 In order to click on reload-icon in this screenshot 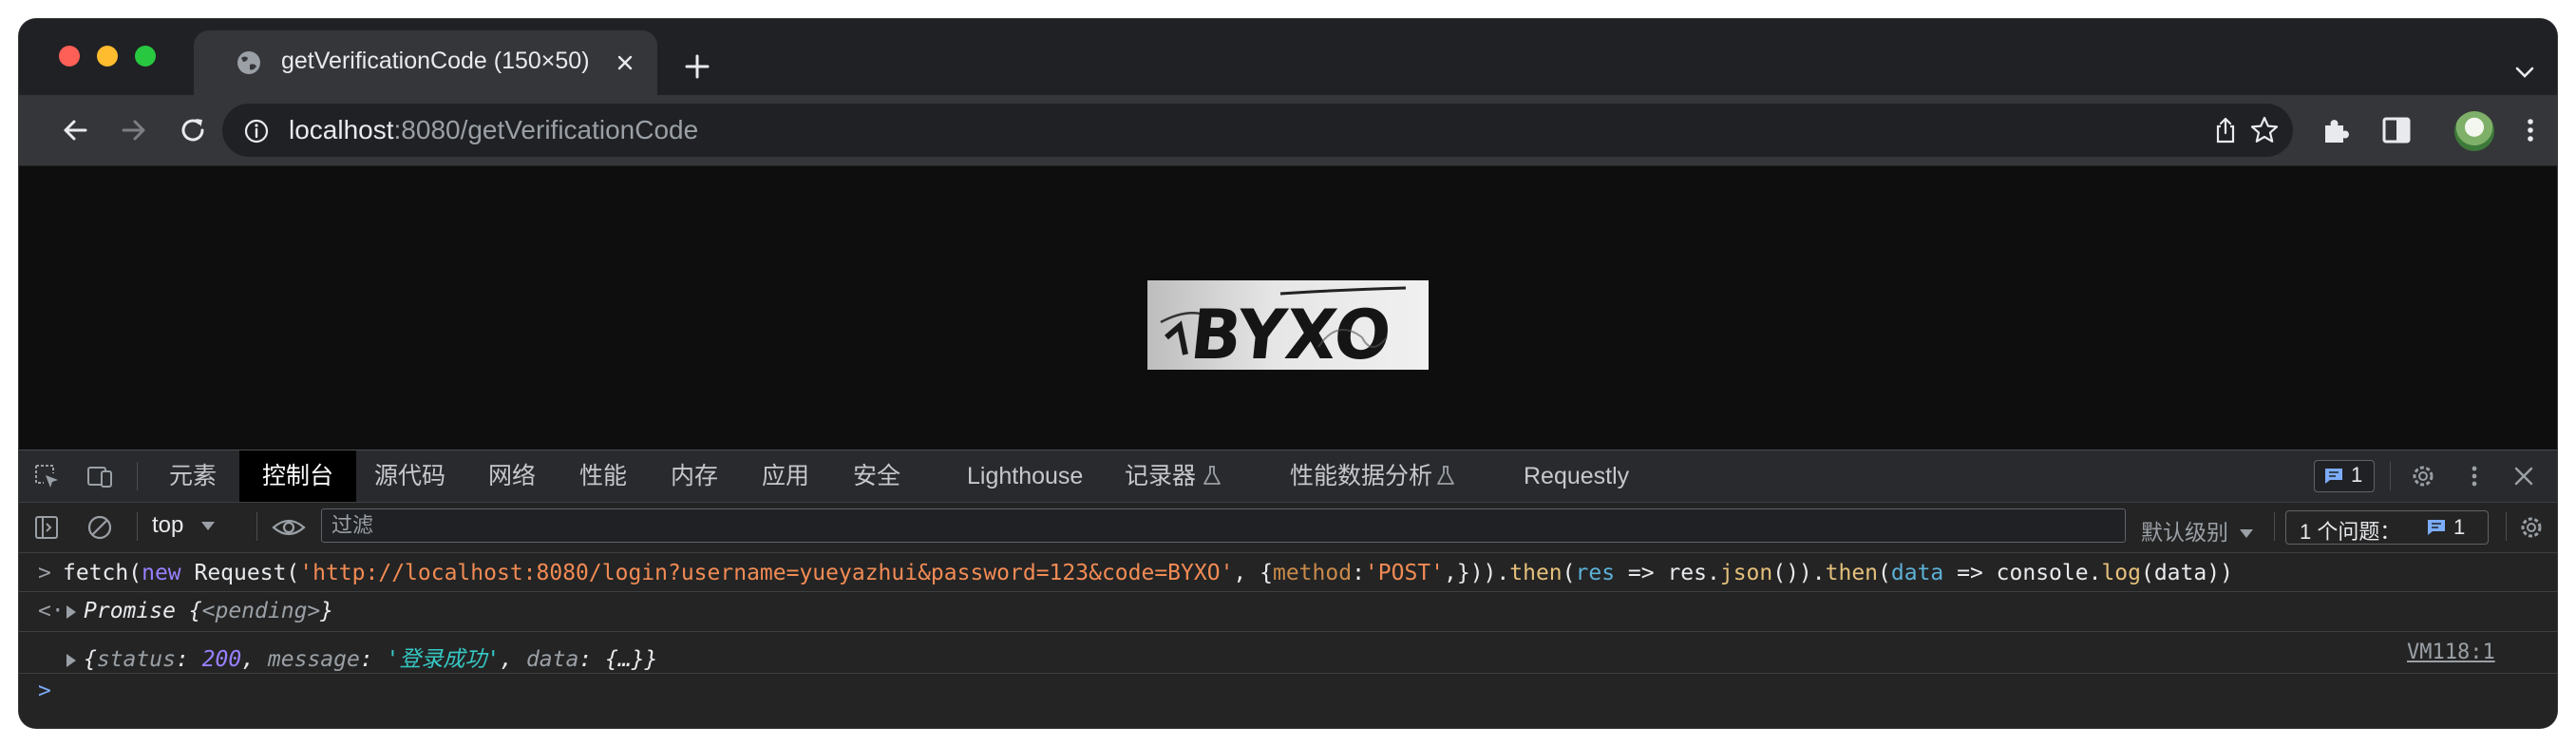, I will do `click(193, 130)`.